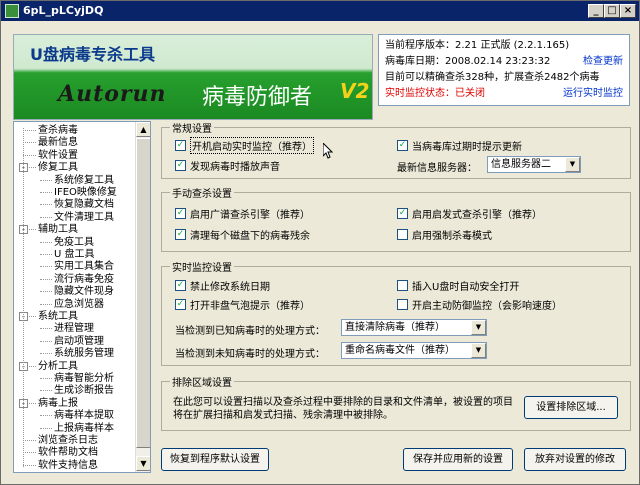  I want to click on known-virus-select: 直接清除病毒（推荐） ▼, so click(414, 327).